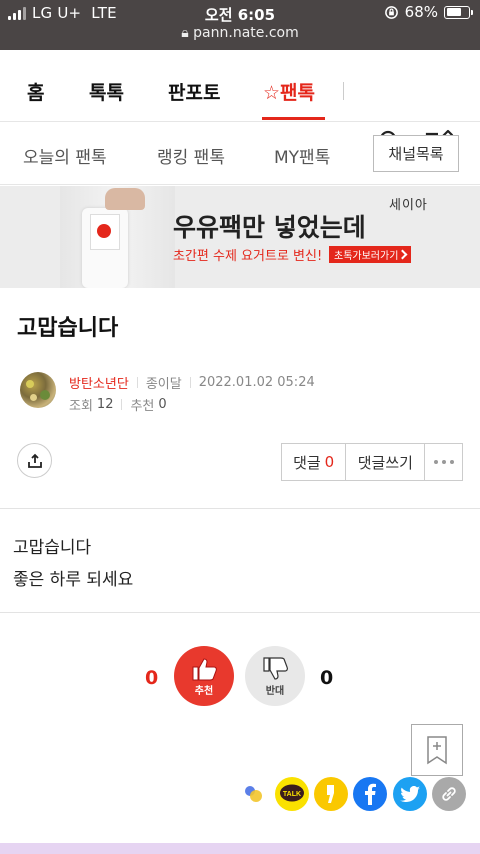  What do you see at coordinates (38, 390) in the screenshot?
I see `author-avatar` at bounding box center [38, 390].